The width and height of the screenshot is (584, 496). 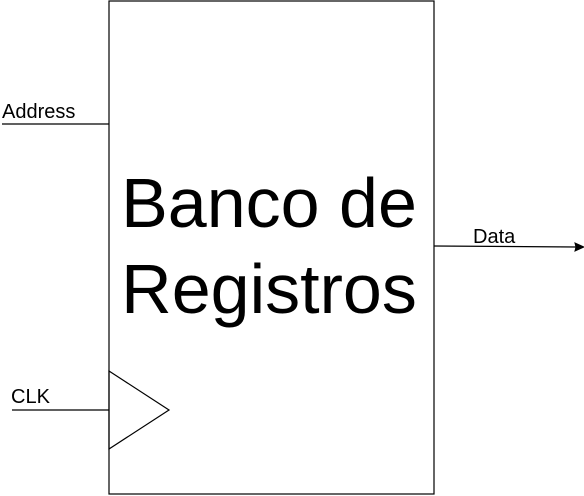 What do you see at coordinates (31, 397) in the screenshot?
I see `clk-label: CLK` at bounding box center [31, 397].